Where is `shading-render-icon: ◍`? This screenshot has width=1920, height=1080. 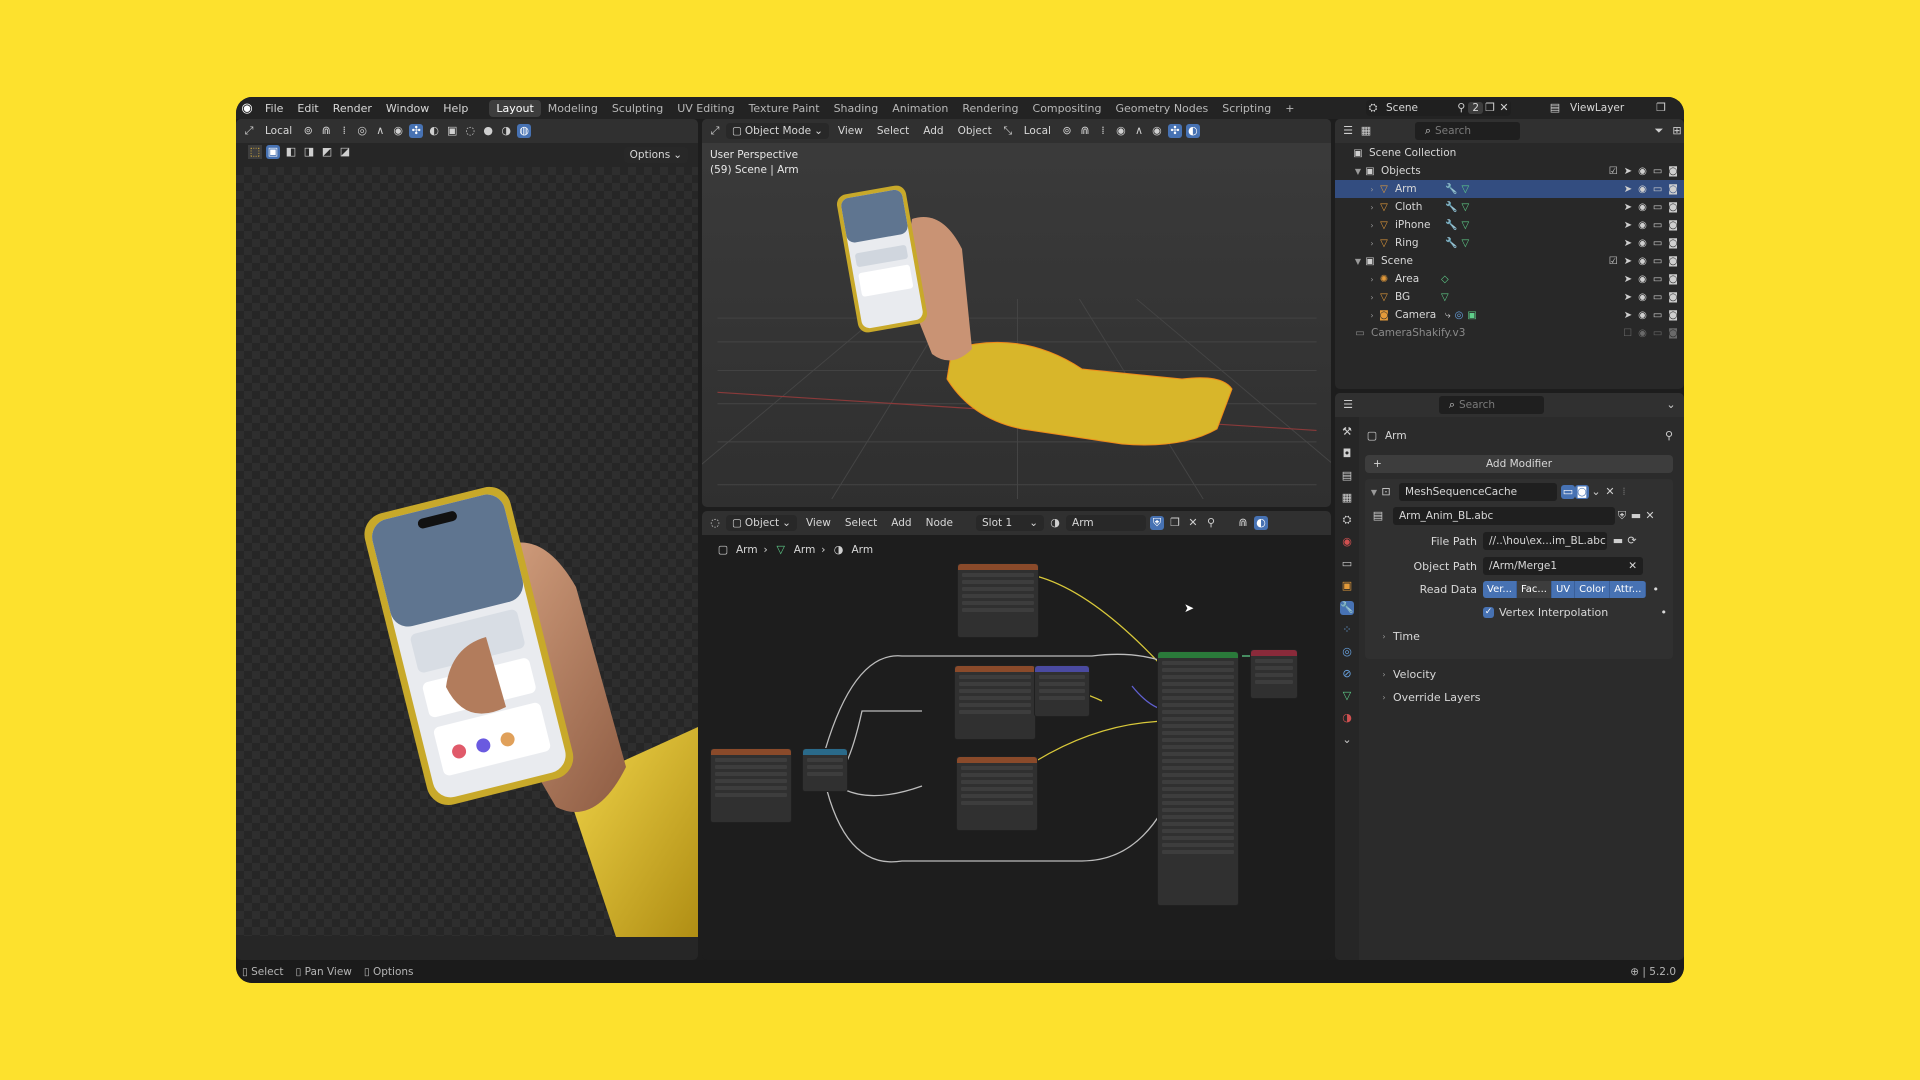 shading-render-icon: ◍ is located at coordinates (524, 131).